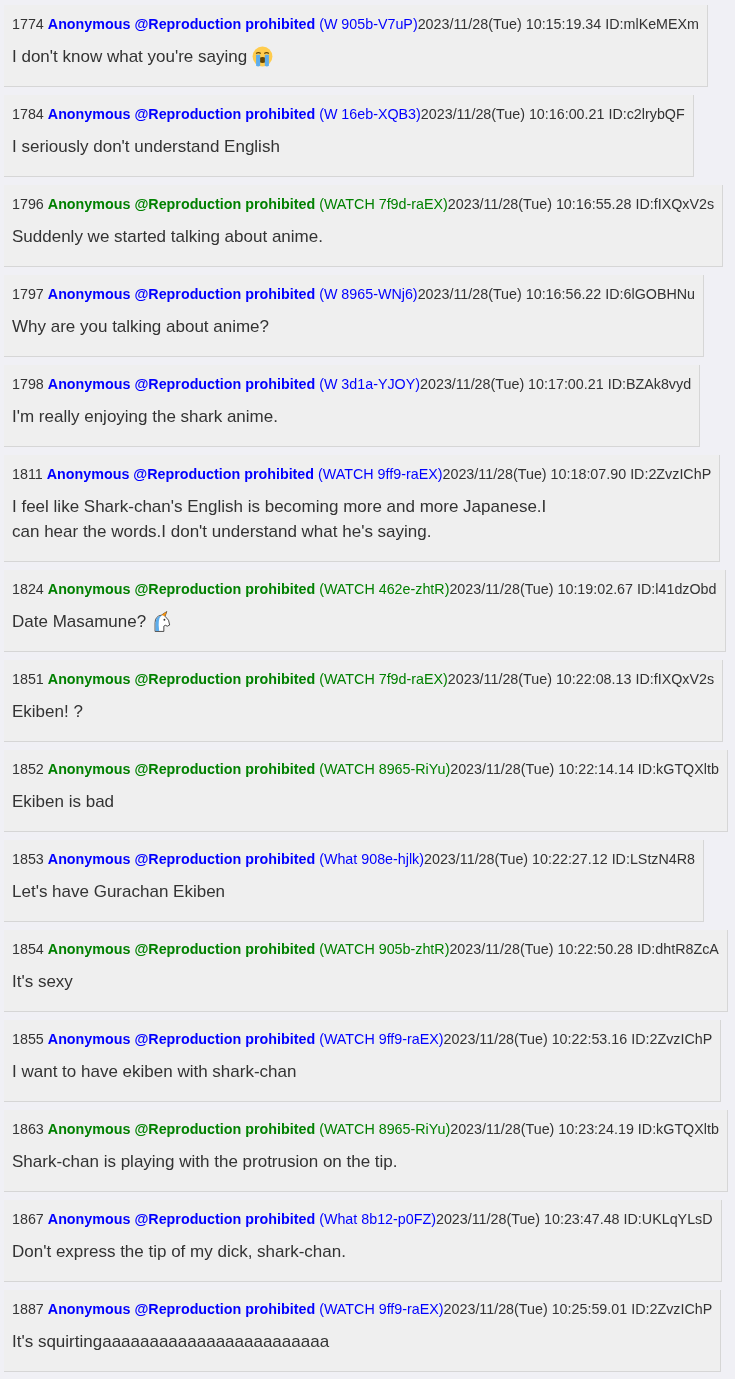  Describe the element at coordinates (42, 982) in the screenshot. I see `post-text: It's sexy` at that location.